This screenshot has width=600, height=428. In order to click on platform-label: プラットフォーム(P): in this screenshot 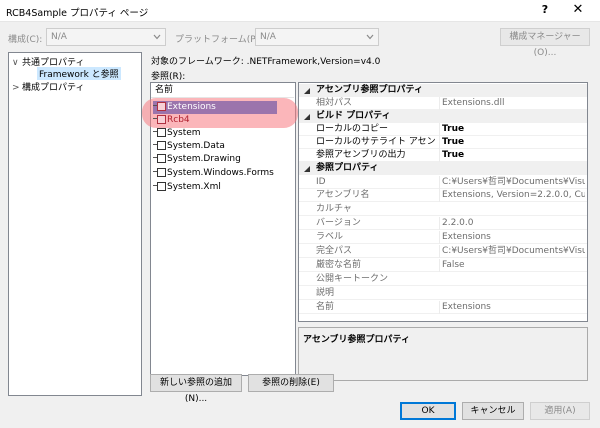, I will do `click(219, 40)`.